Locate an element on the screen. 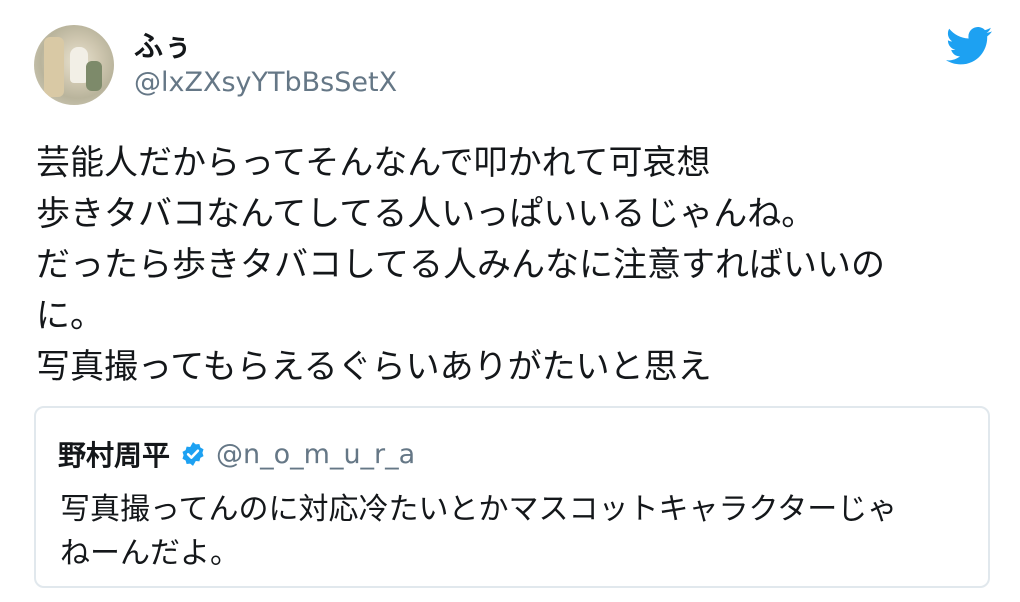 Image resolution: width=1020 pixels, height=602 pixels. tweet-text-line: に。 is located at coordinates (70, 316).